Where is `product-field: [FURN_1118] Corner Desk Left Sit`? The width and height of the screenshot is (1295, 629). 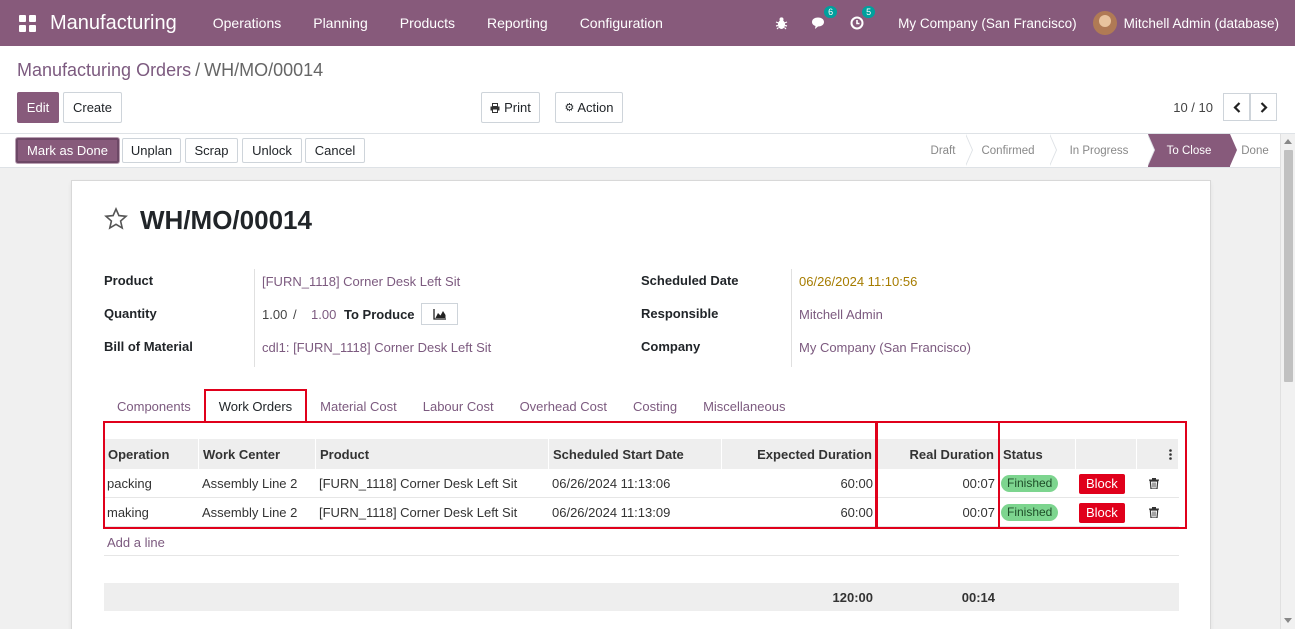
product-field: [FURN_1118] Corner Desk Left Sit is located at coordinates (361, 281).